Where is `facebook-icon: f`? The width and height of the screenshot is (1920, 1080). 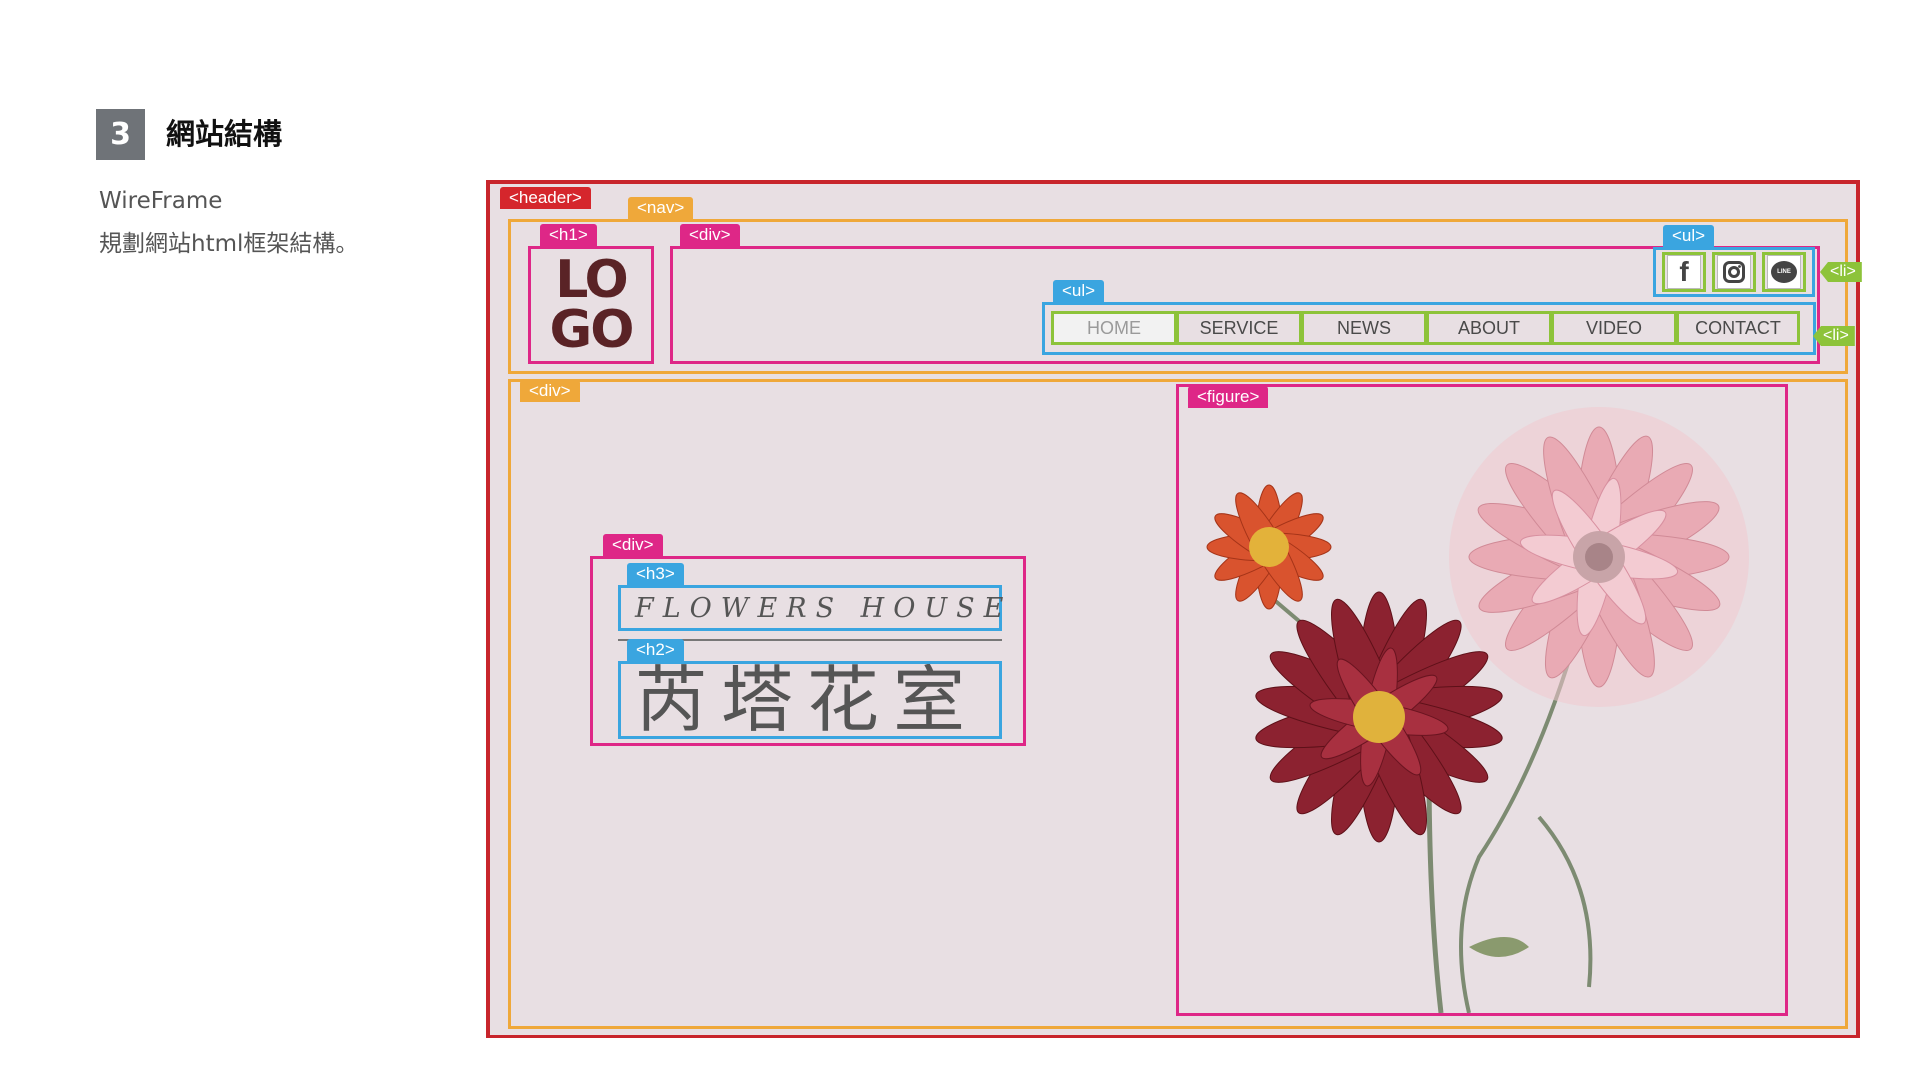 facebook-icon: f is located at coordinates (1684, 271).